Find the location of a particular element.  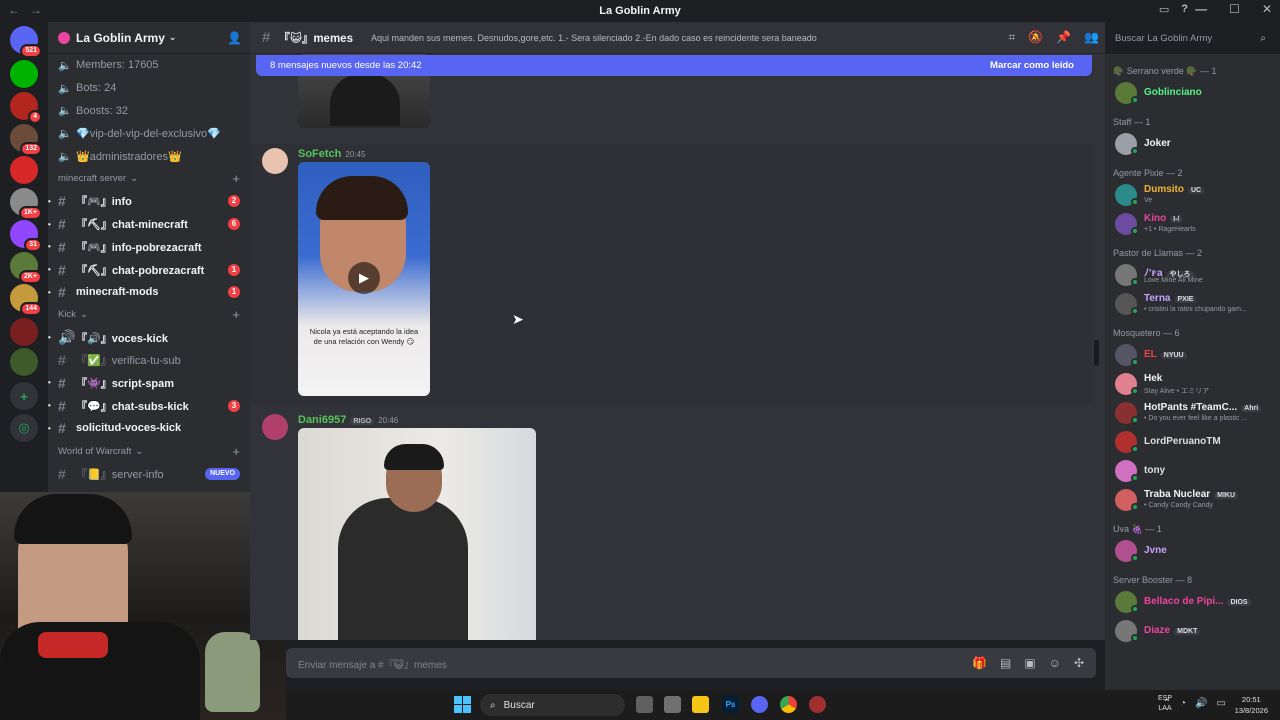

play-icon: ▶ is located at coordinates (364, 278).